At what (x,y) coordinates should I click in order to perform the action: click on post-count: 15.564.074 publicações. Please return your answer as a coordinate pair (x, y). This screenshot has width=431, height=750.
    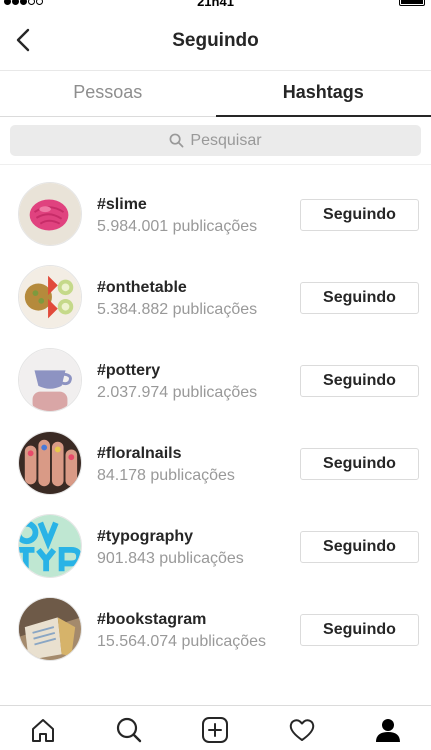
    Looking at the image, I should click on (182, 641).